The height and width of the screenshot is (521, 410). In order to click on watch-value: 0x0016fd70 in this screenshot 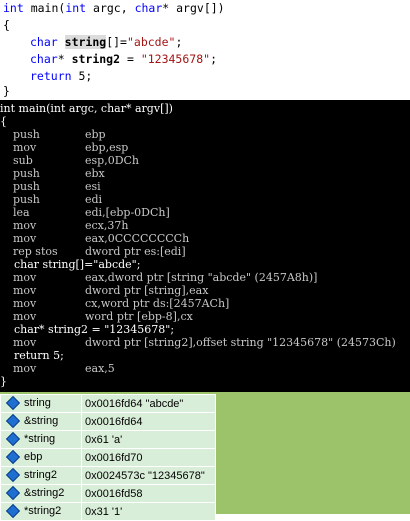, I will do `click(148, 457)`.